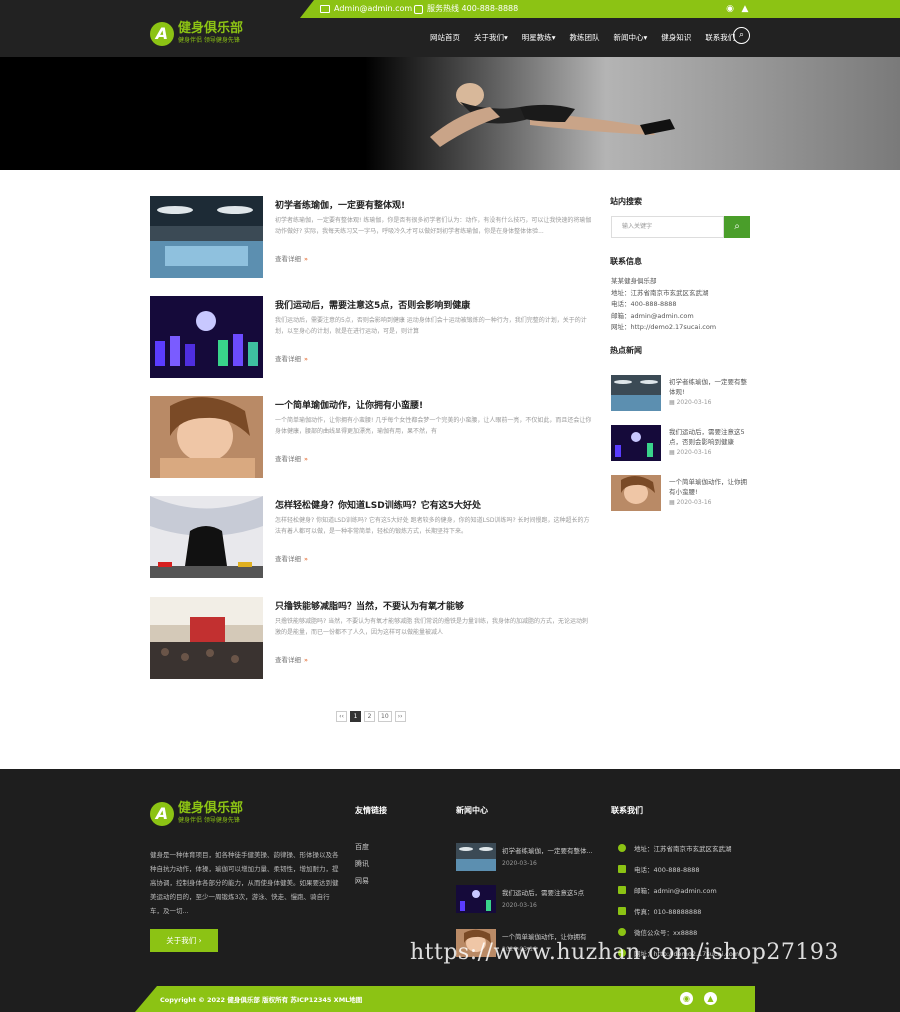 The width and height of the screenshot is (900, 1012). I want to click on article-title: 一个简单瑜伽动作，让你拥有小蛮腰!, so click(349, 404).